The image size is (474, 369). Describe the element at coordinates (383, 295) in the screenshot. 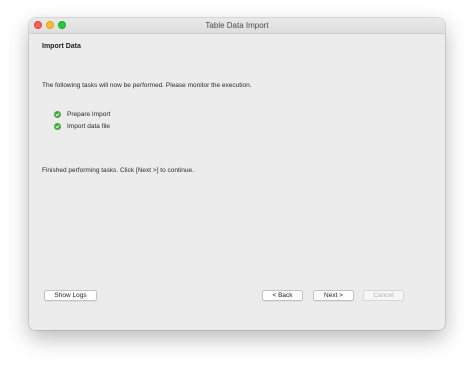

I see `cancel-button: Cancel` at that location.